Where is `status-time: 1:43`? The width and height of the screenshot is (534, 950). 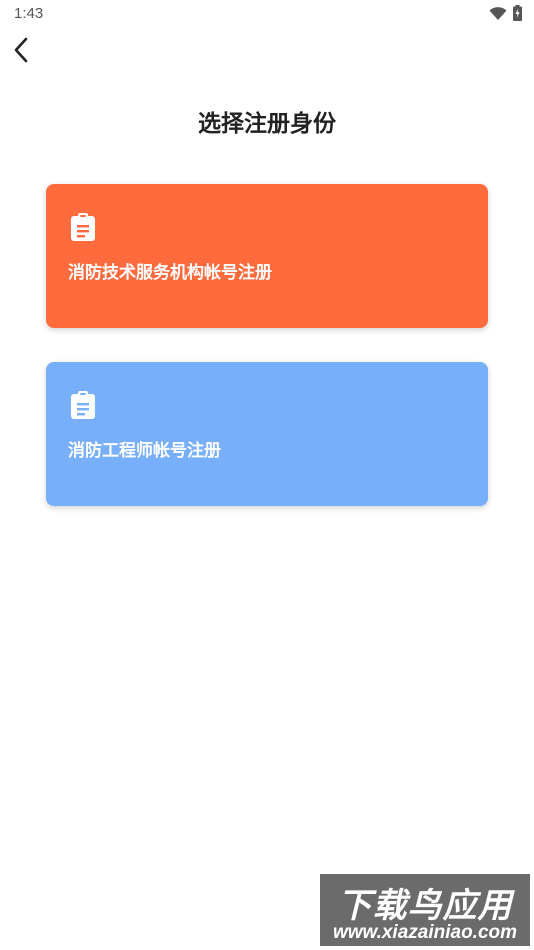 status-time: 1:43 is located at coordinates (29, 13).